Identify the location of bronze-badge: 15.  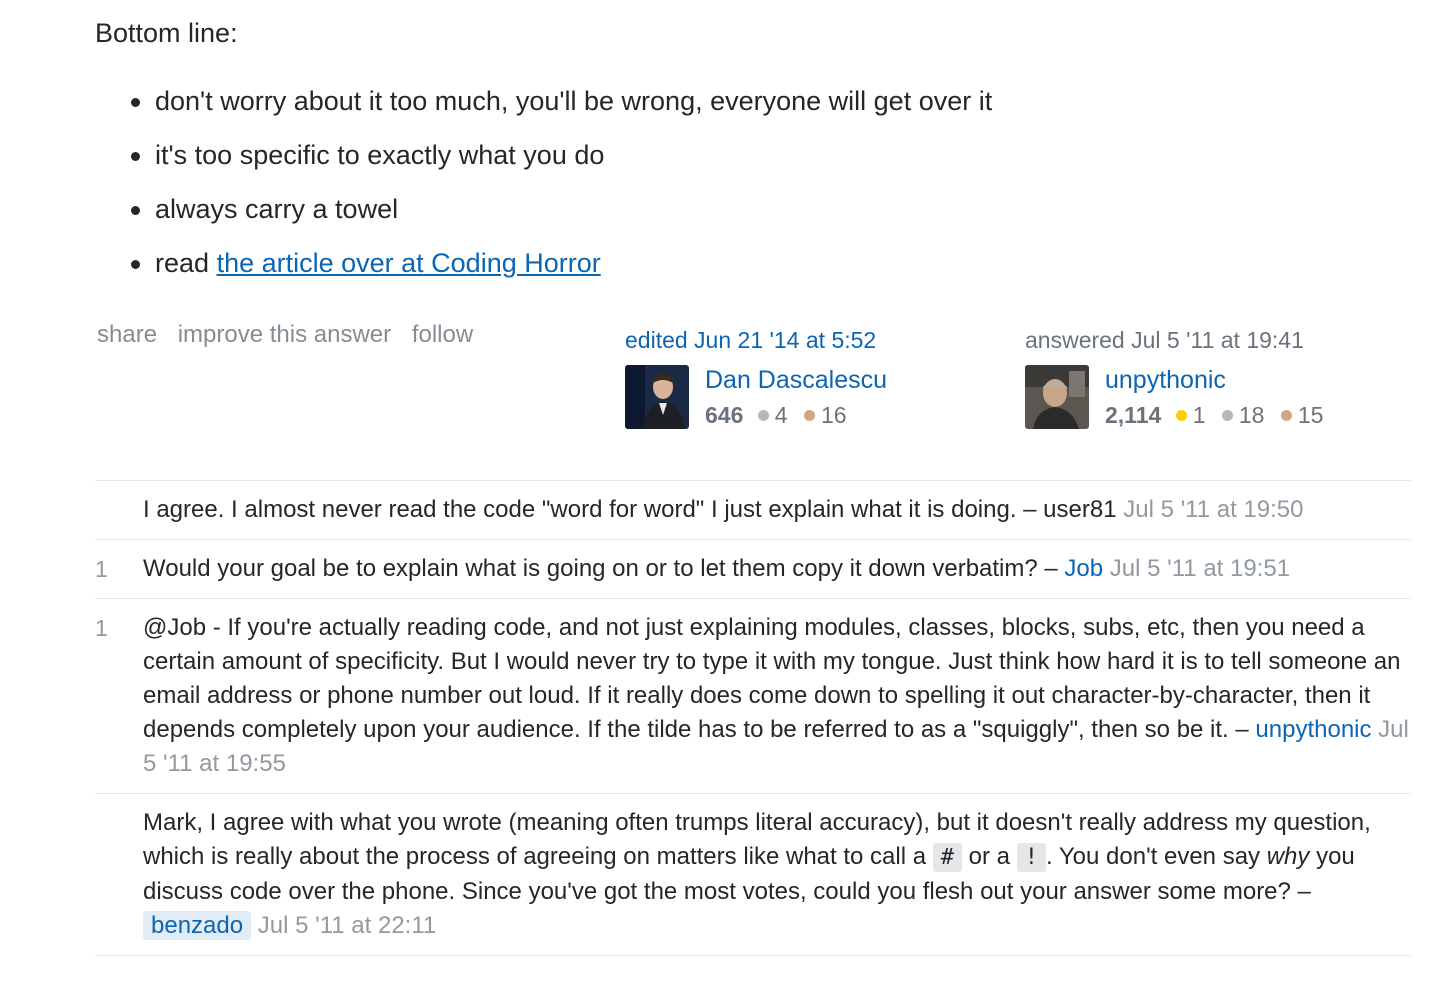
(1301, 415).